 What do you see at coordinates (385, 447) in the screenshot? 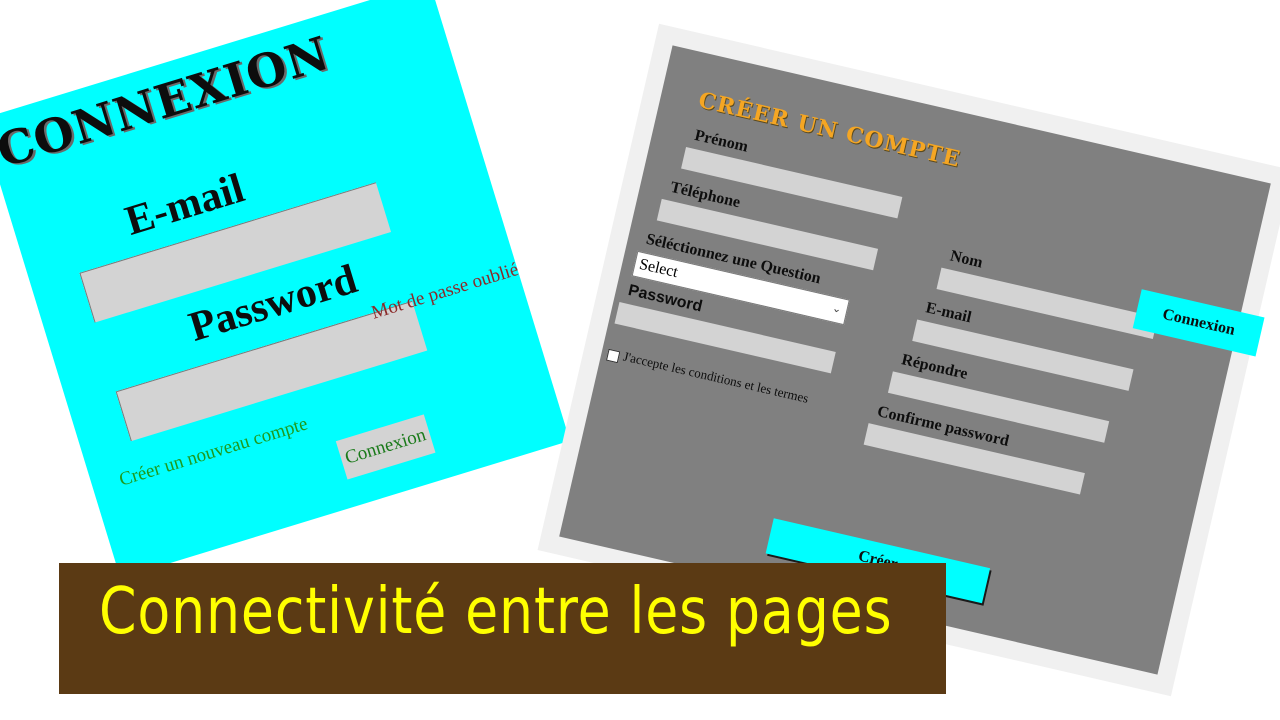
I see `login-button: Connexion` at bounding box center [385, 447].